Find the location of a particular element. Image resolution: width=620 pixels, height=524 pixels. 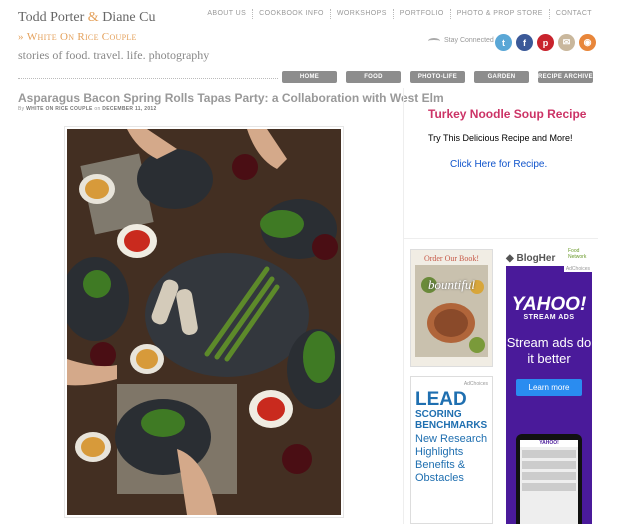

swoosh-icon is located at coordinates (434, 40).